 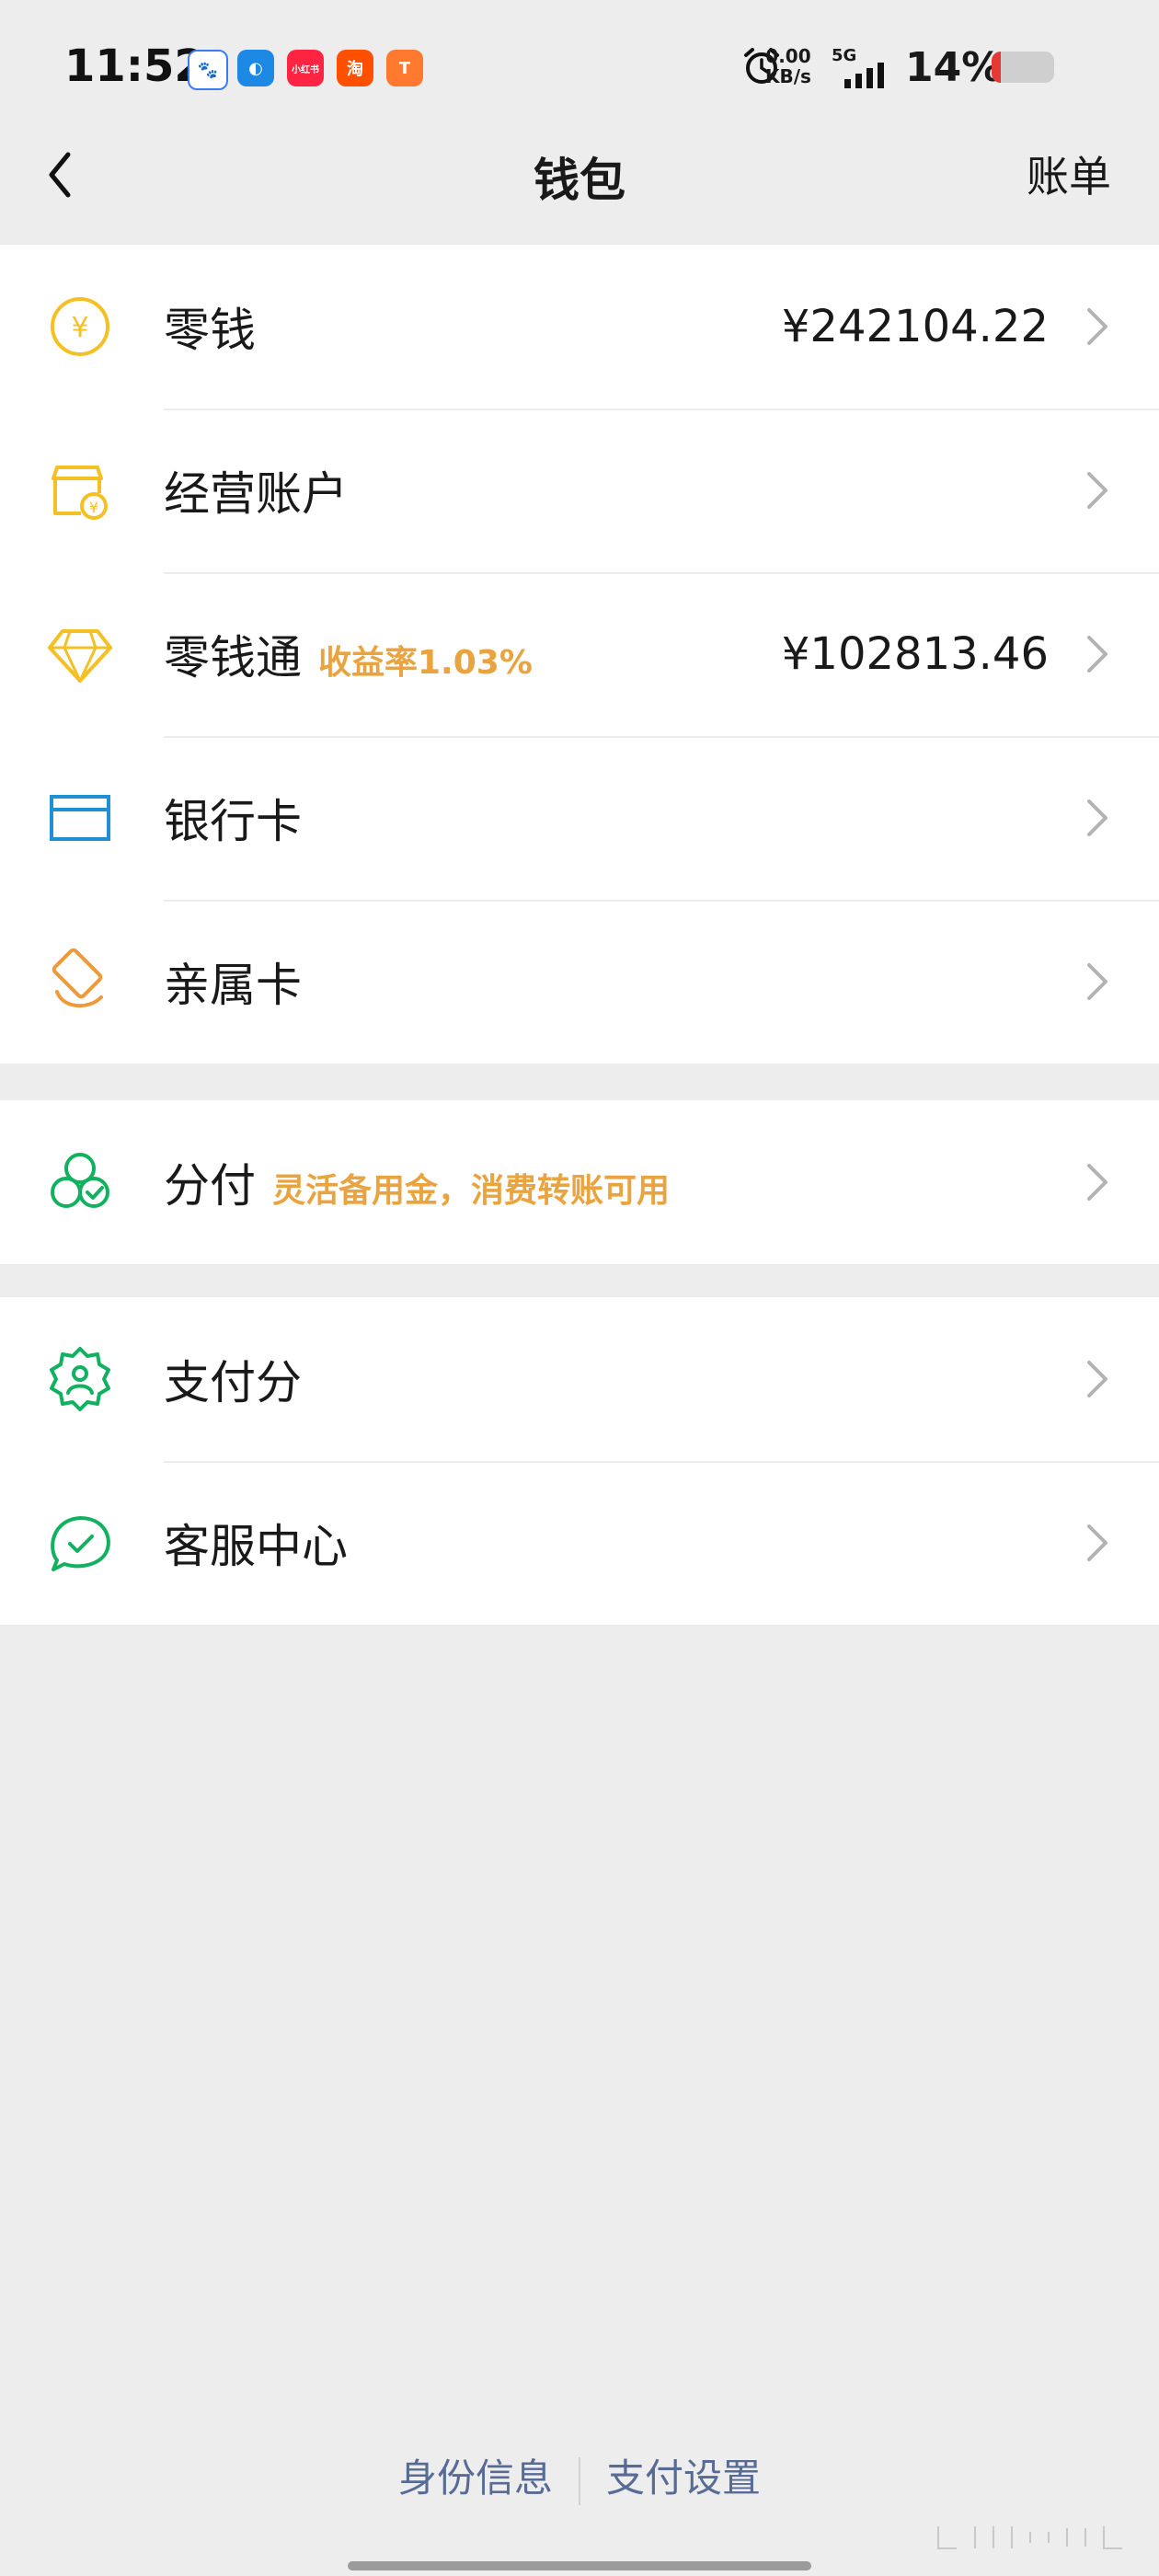 What do you see at coordinates (233, 821) in the screenshot?
I see `wallet-item-label: 银行卡` at bounding box center [233, 821].